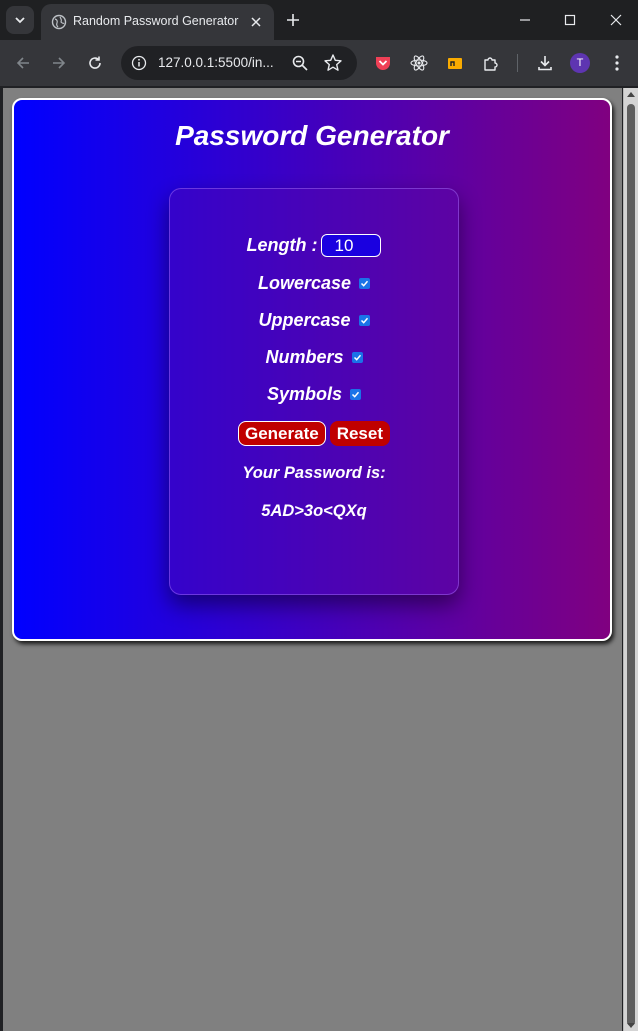 This screenshot has width=638, height=1031. I want to click on option-symbols: Symbols, so click(314, 394).